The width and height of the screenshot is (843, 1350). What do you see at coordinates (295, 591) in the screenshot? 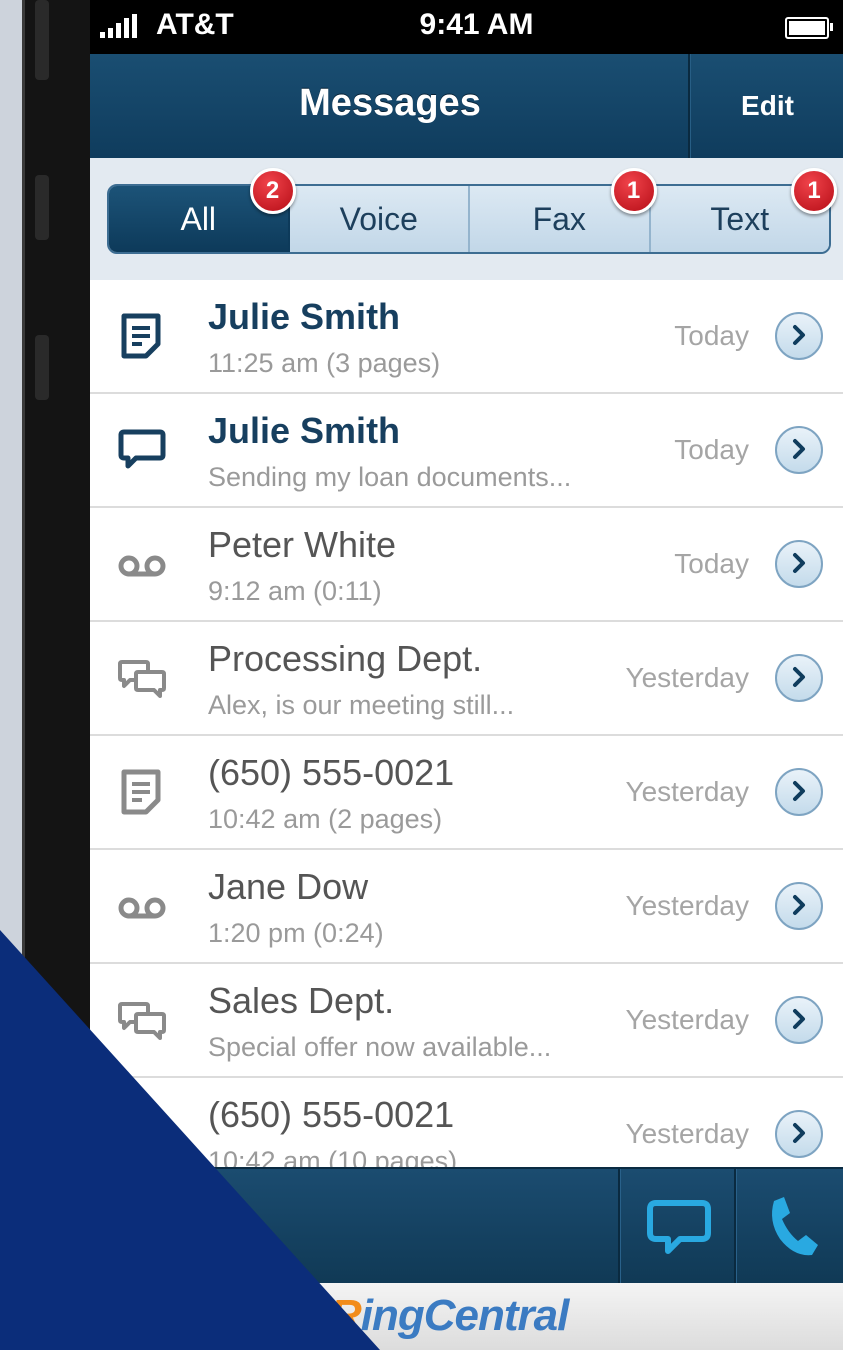
I see `message-preview: 9:12 am (0:11)` at bounding box center [295, 591].